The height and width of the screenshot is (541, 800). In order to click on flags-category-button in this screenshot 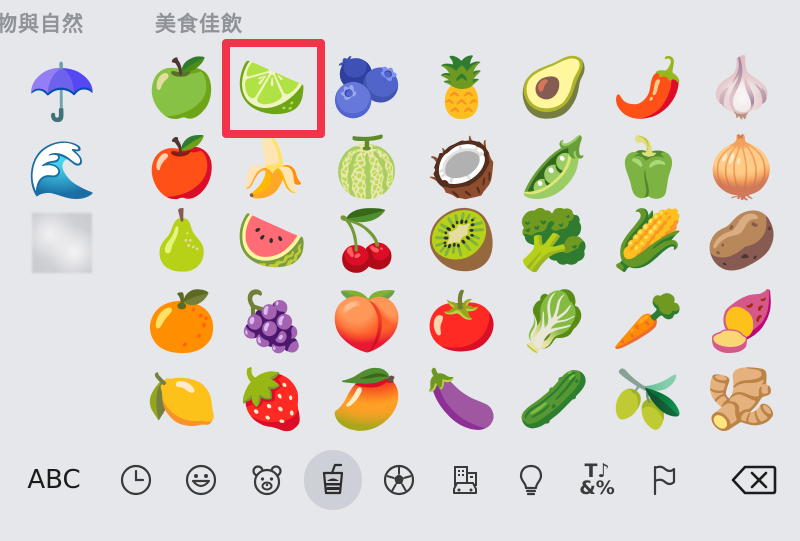, I will do `click(663, 480)`.